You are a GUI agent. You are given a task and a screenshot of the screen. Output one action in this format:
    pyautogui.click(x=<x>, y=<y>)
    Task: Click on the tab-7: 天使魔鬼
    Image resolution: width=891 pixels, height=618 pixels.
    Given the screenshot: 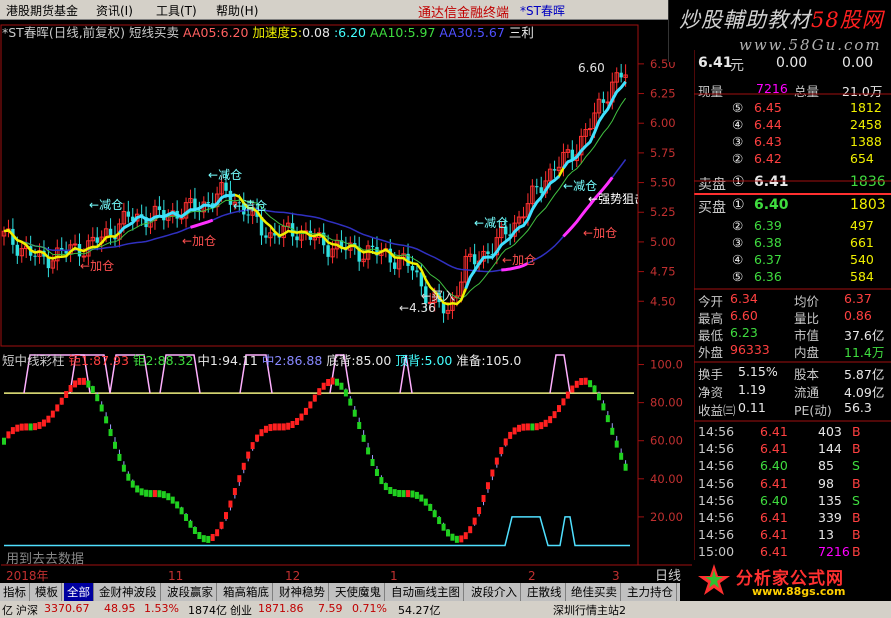 What is the action you would take?
    pyautogui.click(x=358, y=592)
    